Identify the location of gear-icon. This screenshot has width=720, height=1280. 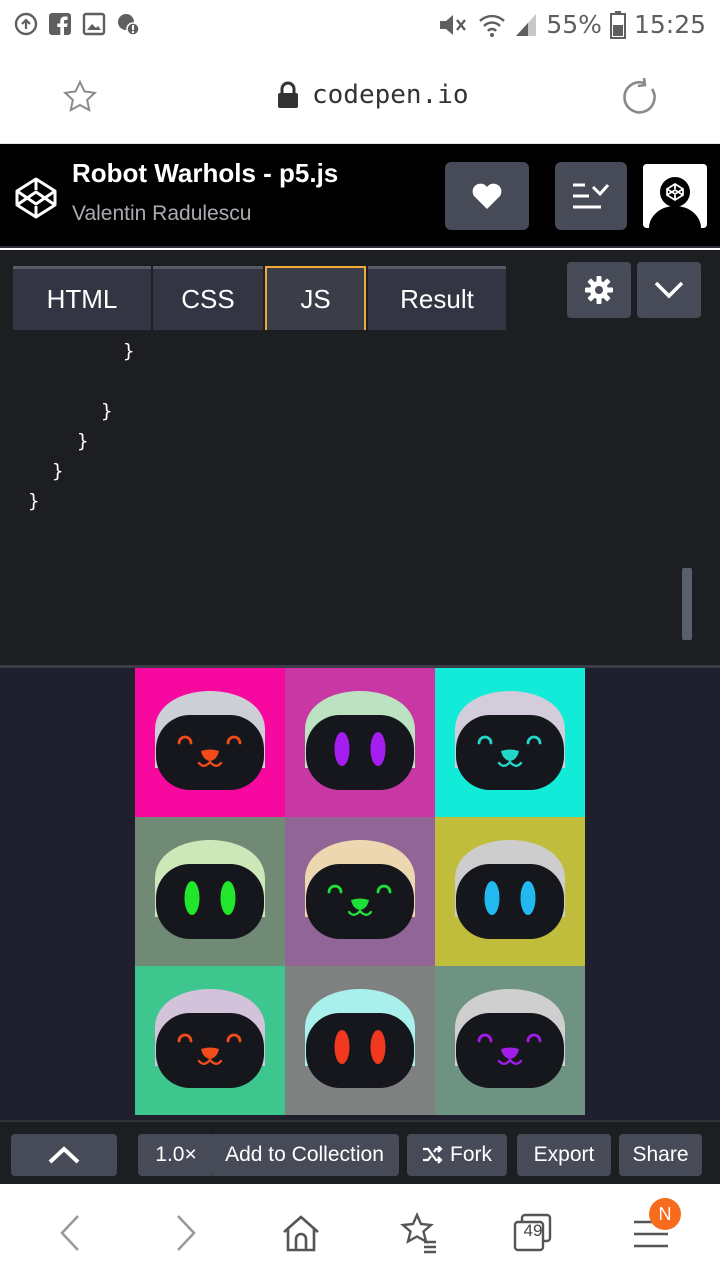
(599, 290).